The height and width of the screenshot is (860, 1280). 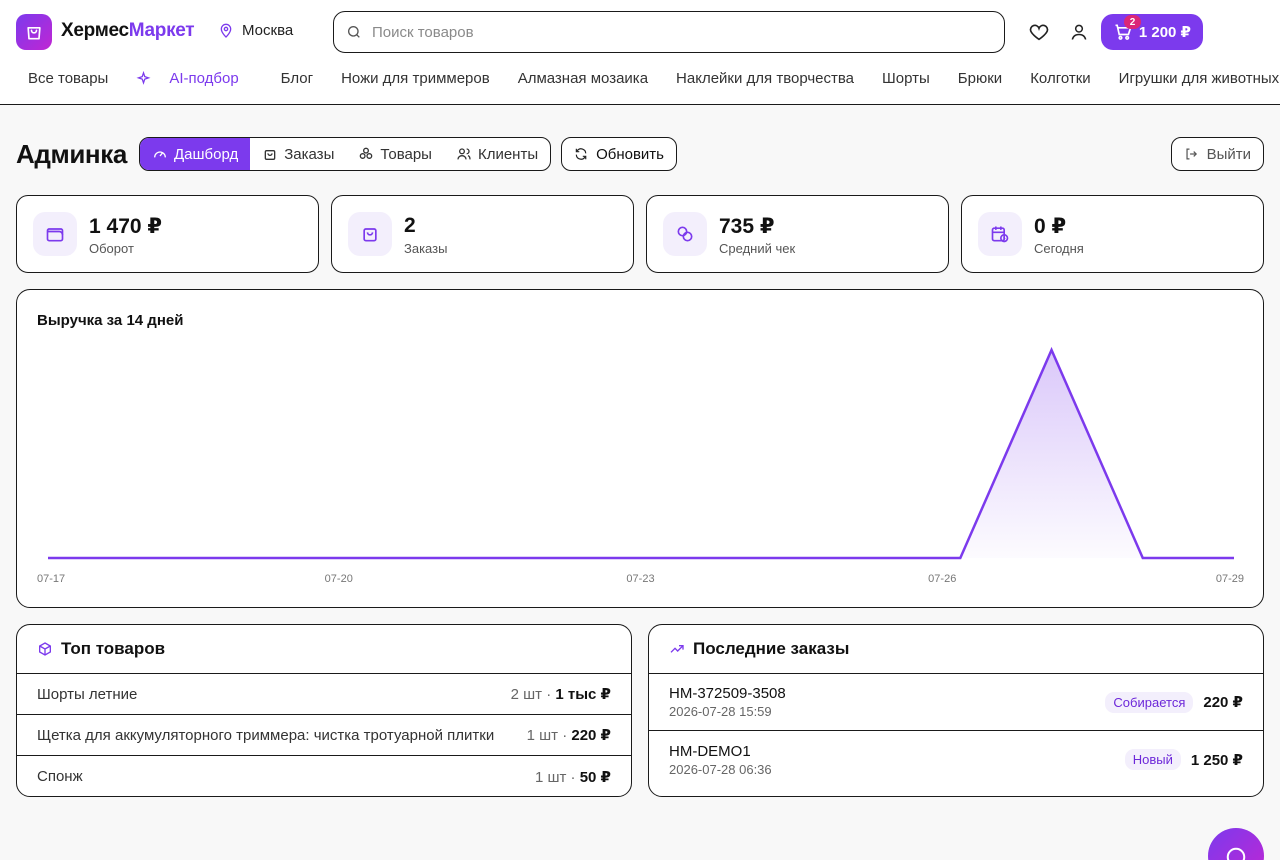 I want to click on order-date: 2026-07-28 06:36, so click(x=720, y=769).